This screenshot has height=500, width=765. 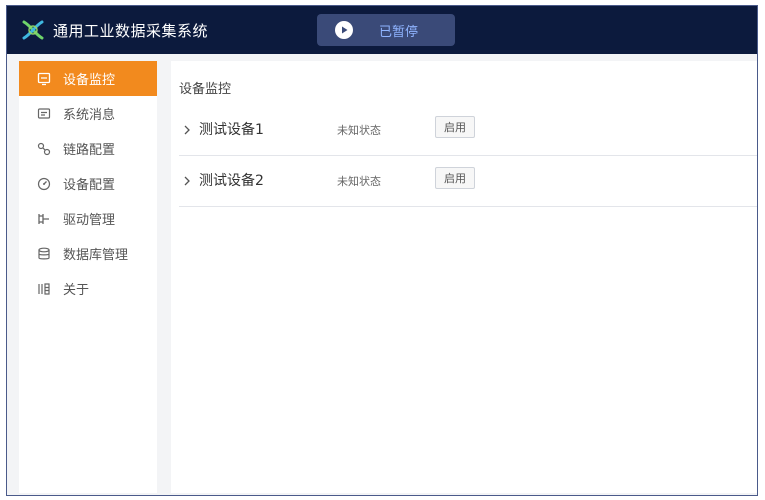 What do you see at coordinates (231, 130) in the screenshot?
I see `device-name: 测试设备1` at bounding box center [231, 130].